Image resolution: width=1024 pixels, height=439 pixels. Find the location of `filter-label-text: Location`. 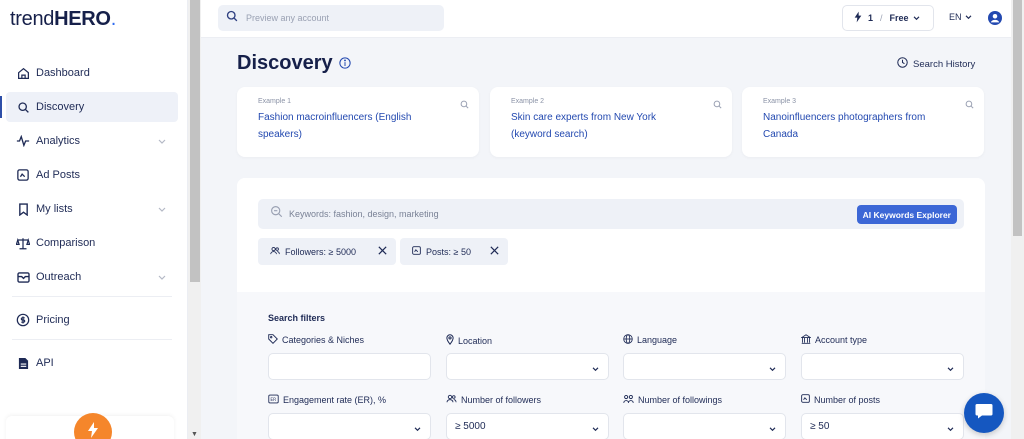

filter-label-text: Location is located at coordinates (475, 340).